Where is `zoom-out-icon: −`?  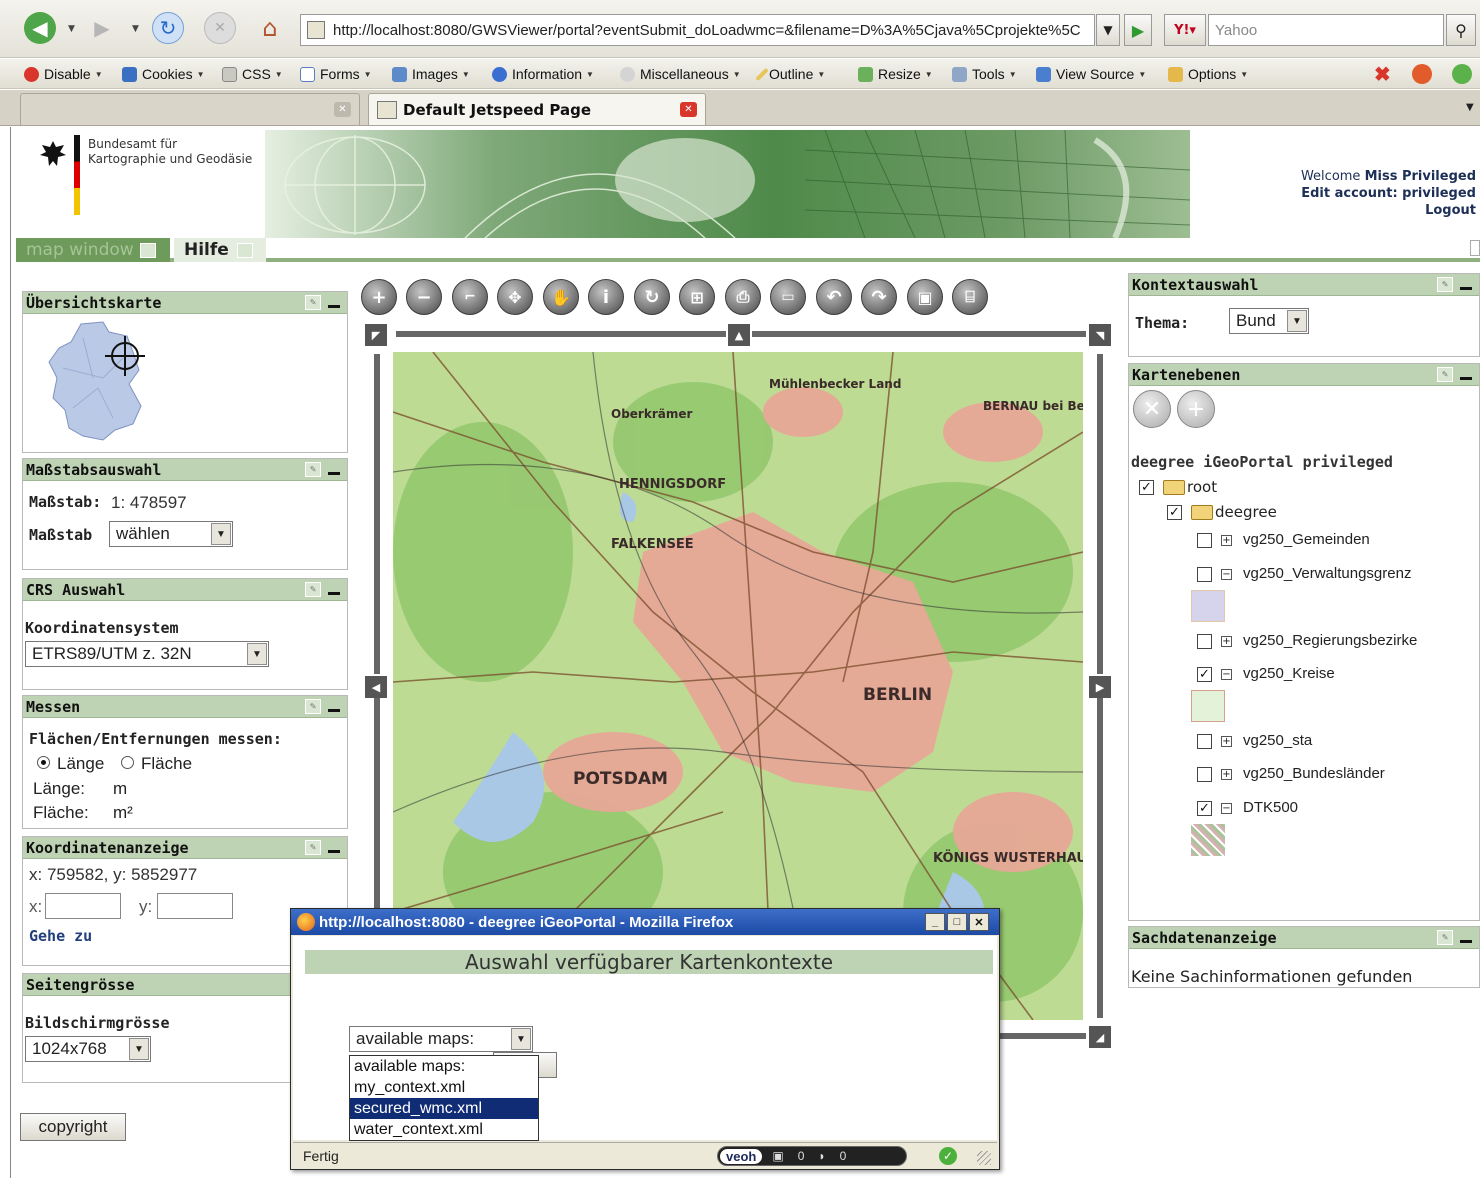
zoom-out-icon: − is located at coordinates (424, 297).